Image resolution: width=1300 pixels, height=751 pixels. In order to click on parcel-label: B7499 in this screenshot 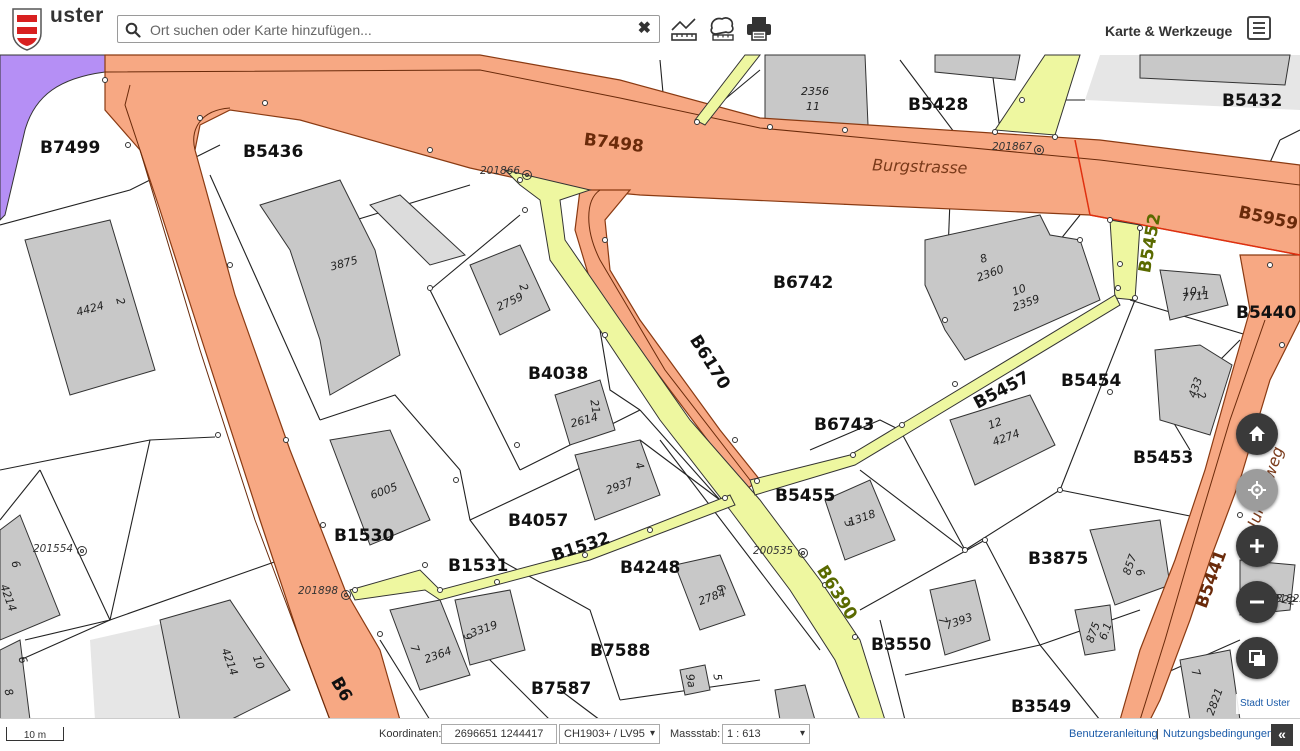, I will do `click(70, 148)`.